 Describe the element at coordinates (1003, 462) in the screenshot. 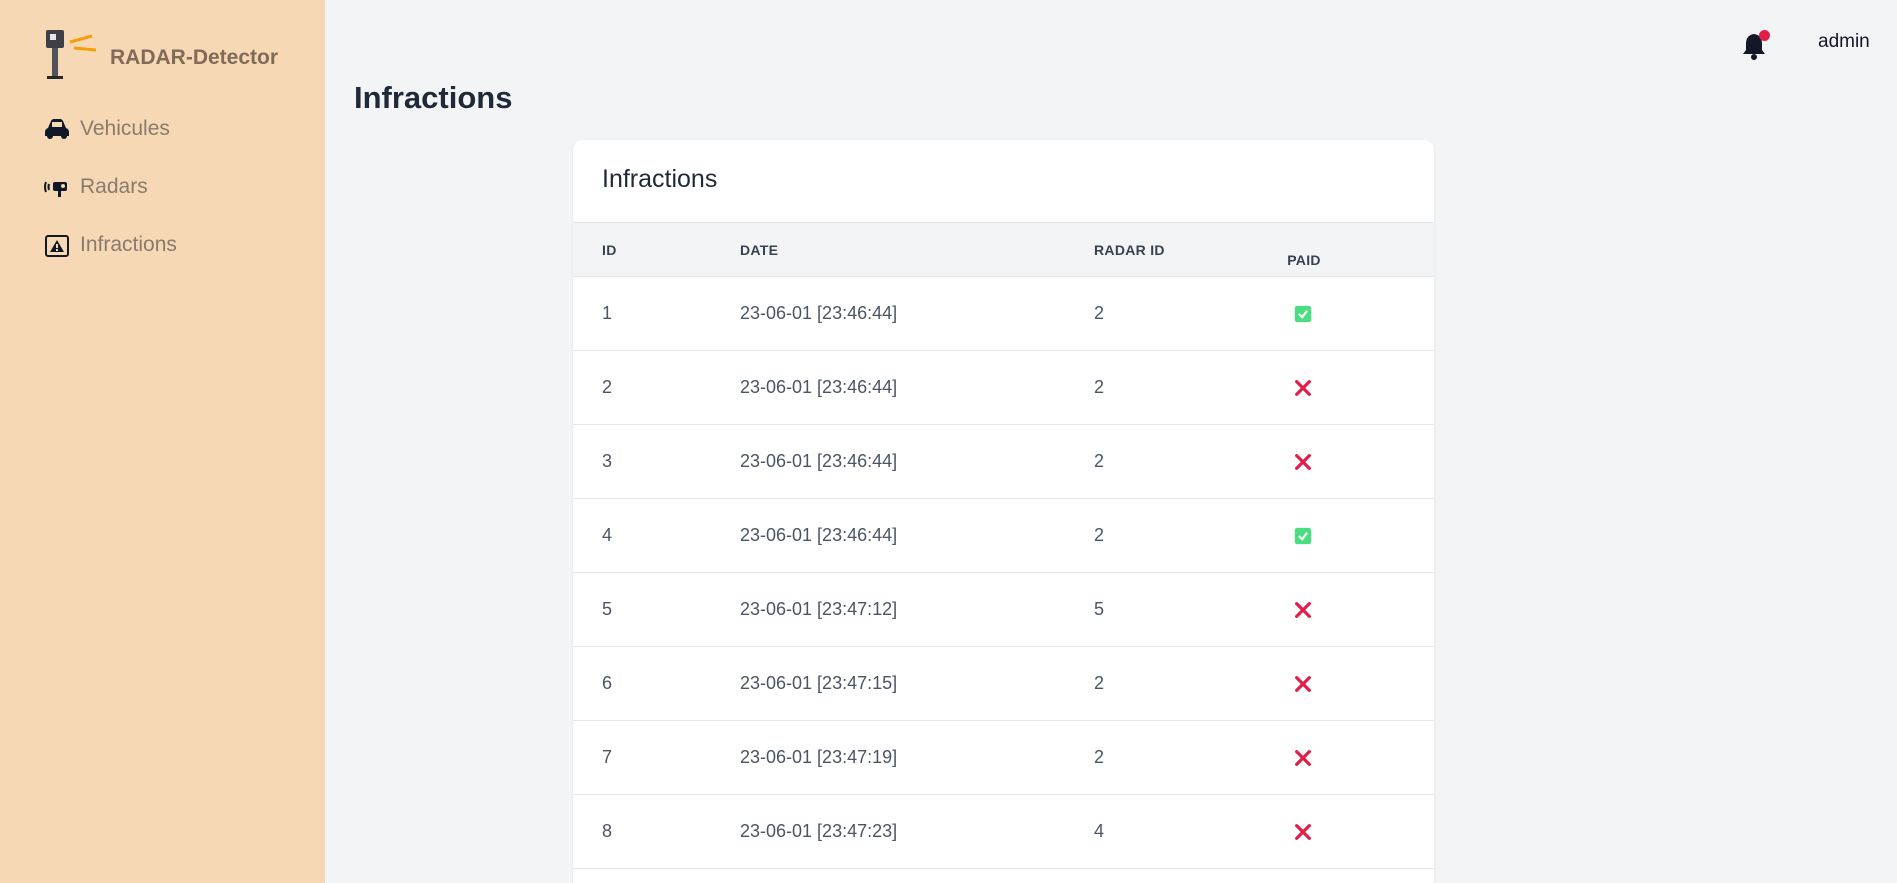

I see `table-row: 3 23-06-01 [23:46:44] 2` at that location.